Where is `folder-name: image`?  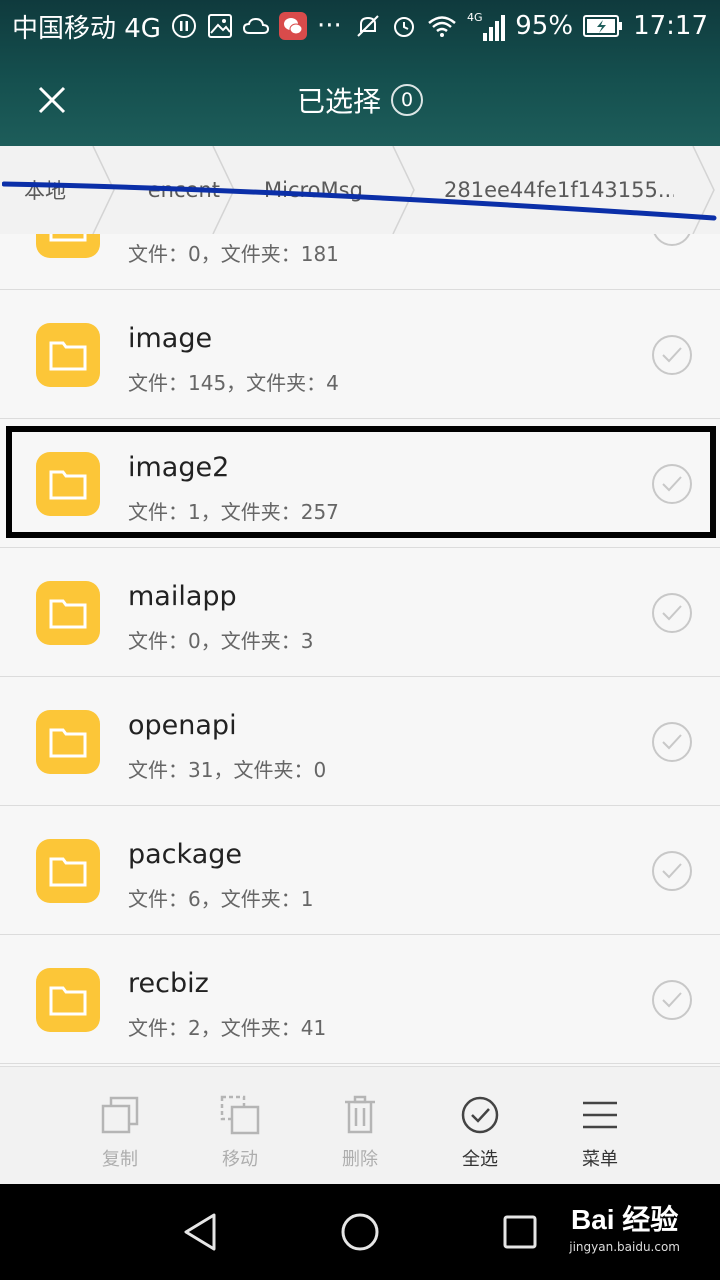 folder-name: image is located at coordinates (170, 338).